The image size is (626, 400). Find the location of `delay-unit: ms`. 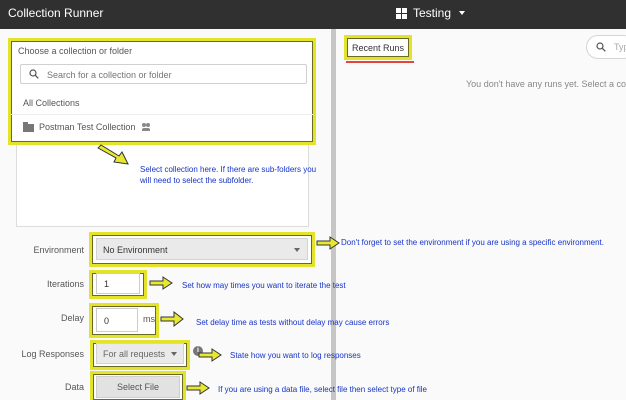

delay-unit: ms is located at coordinates (149, 319).